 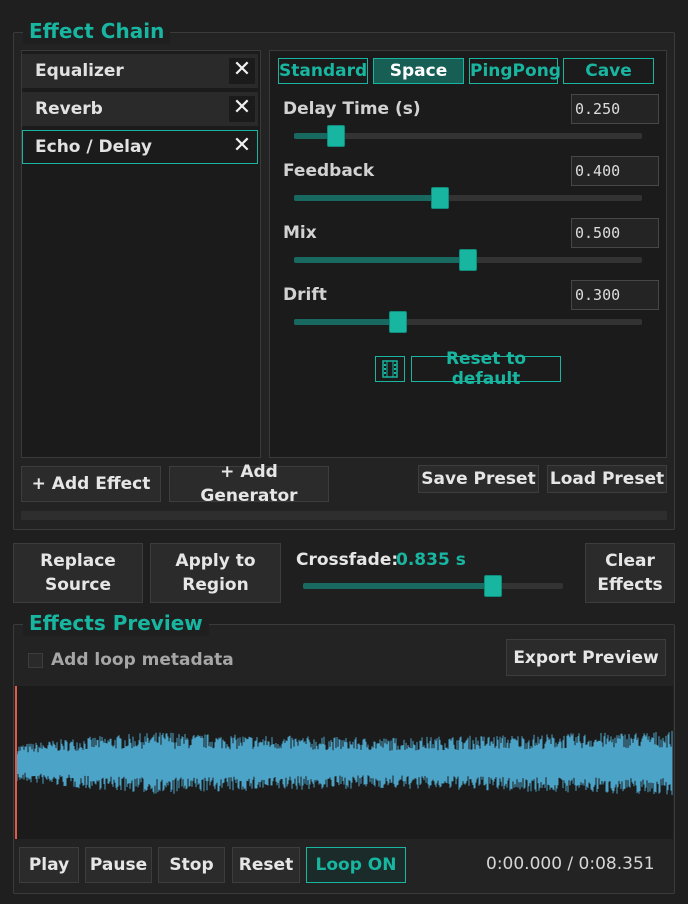 What do you see at coordinates (91, 484) in the screenshot?
I see `add-effect-button: + Add Effect` at bounding box center [91, 484].